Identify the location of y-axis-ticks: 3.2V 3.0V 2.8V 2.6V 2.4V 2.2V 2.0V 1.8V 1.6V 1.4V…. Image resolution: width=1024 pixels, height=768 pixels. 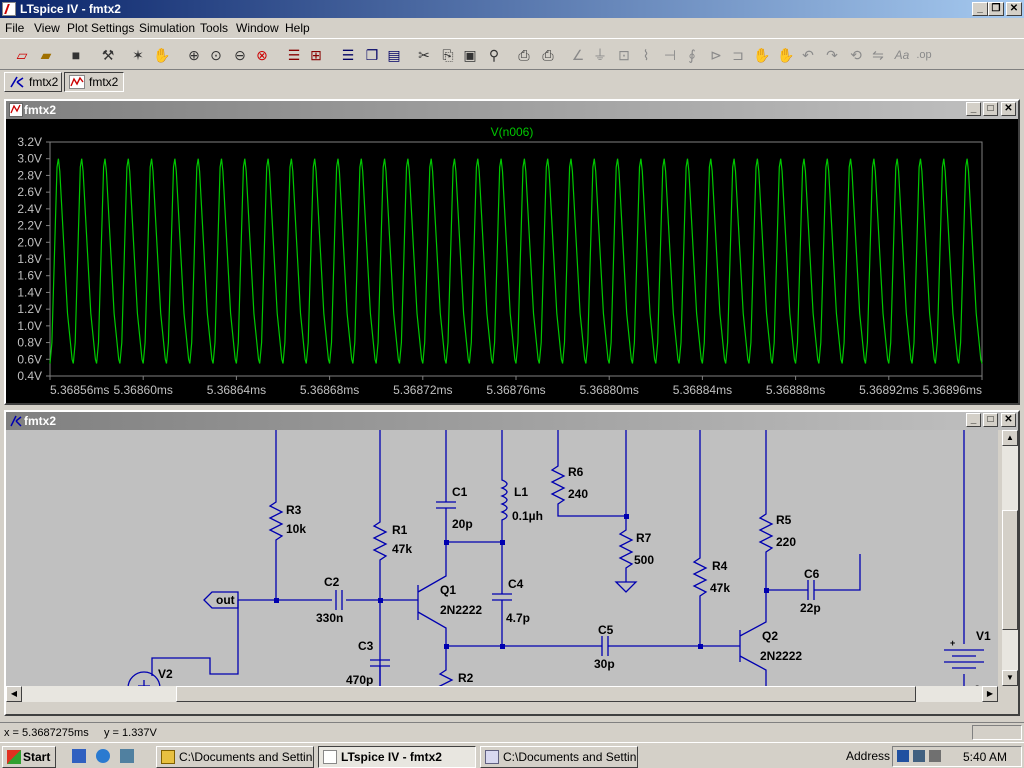
(33, 259).